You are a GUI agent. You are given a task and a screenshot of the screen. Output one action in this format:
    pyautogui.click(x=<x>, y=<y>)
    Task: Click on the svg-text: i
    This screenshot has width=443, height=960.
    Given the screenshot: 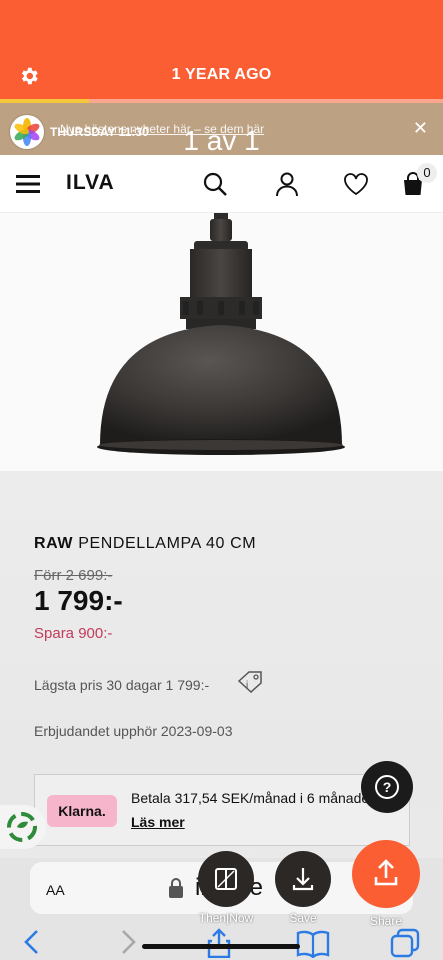 What is the action you would take?
    pyautogui.click(x=247, y=685)
    